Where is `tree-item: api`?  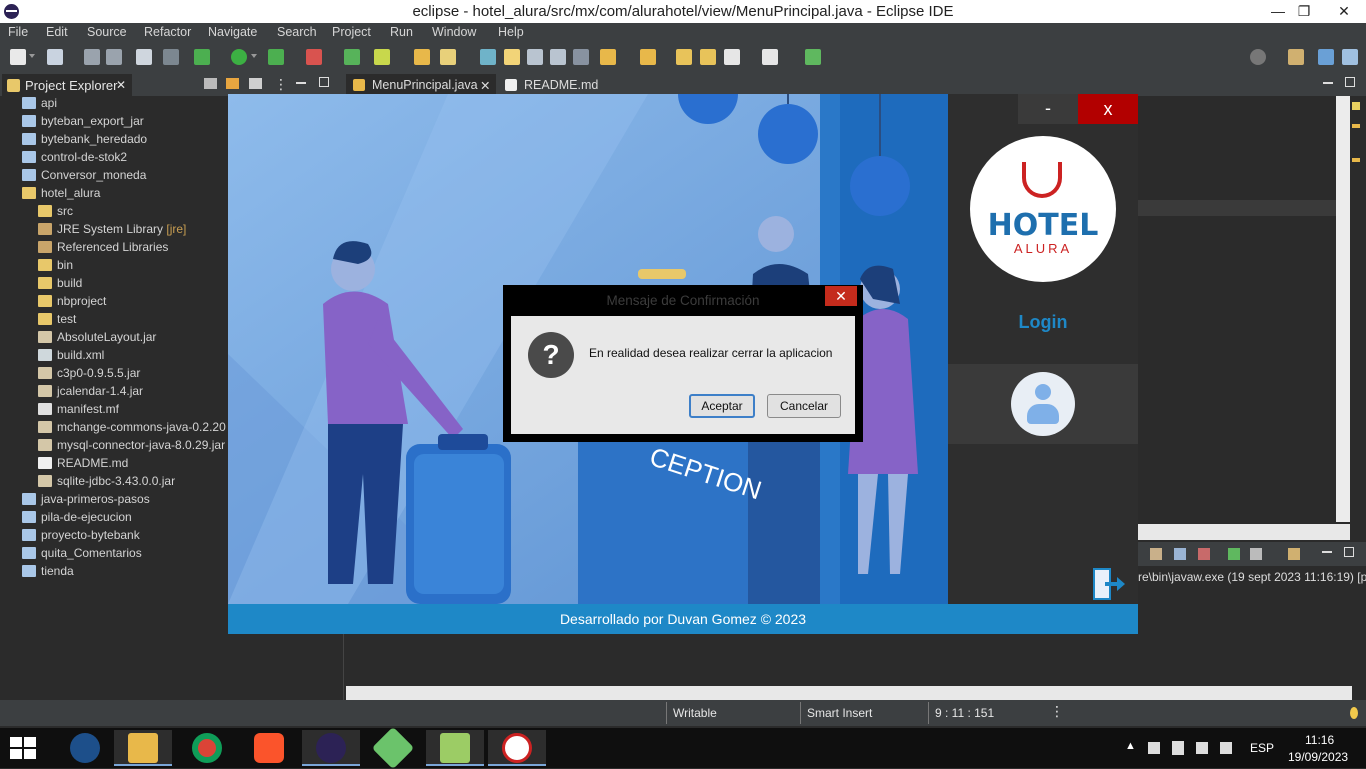 tree-item: api is located at coordinates (39, 105).